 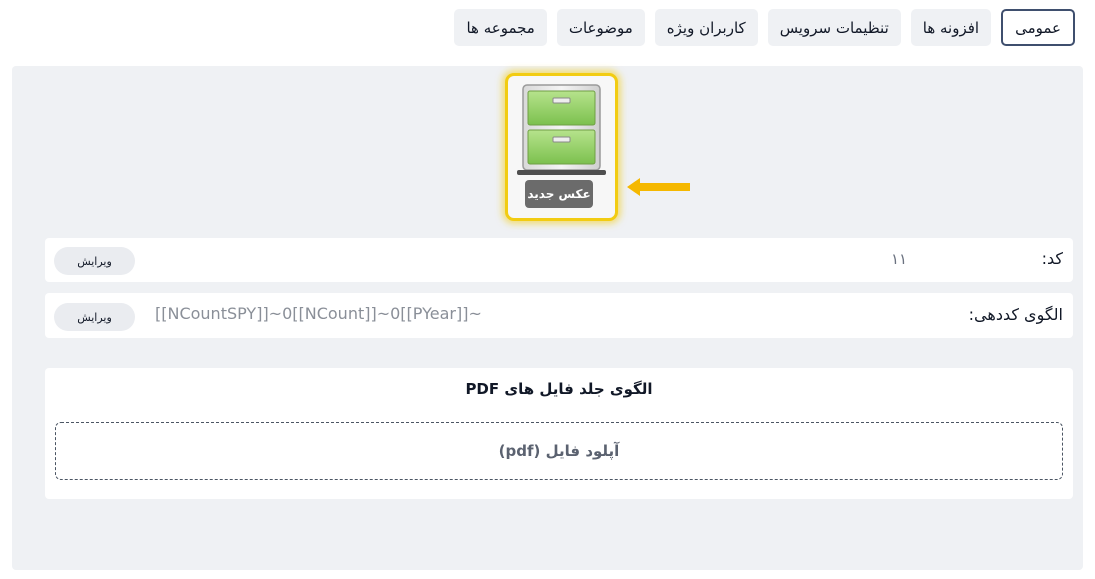 What do you see at coordinates (899, 259) in the screenshot?
I see `code-value: ۱۱` at bounding box center [899, 259].